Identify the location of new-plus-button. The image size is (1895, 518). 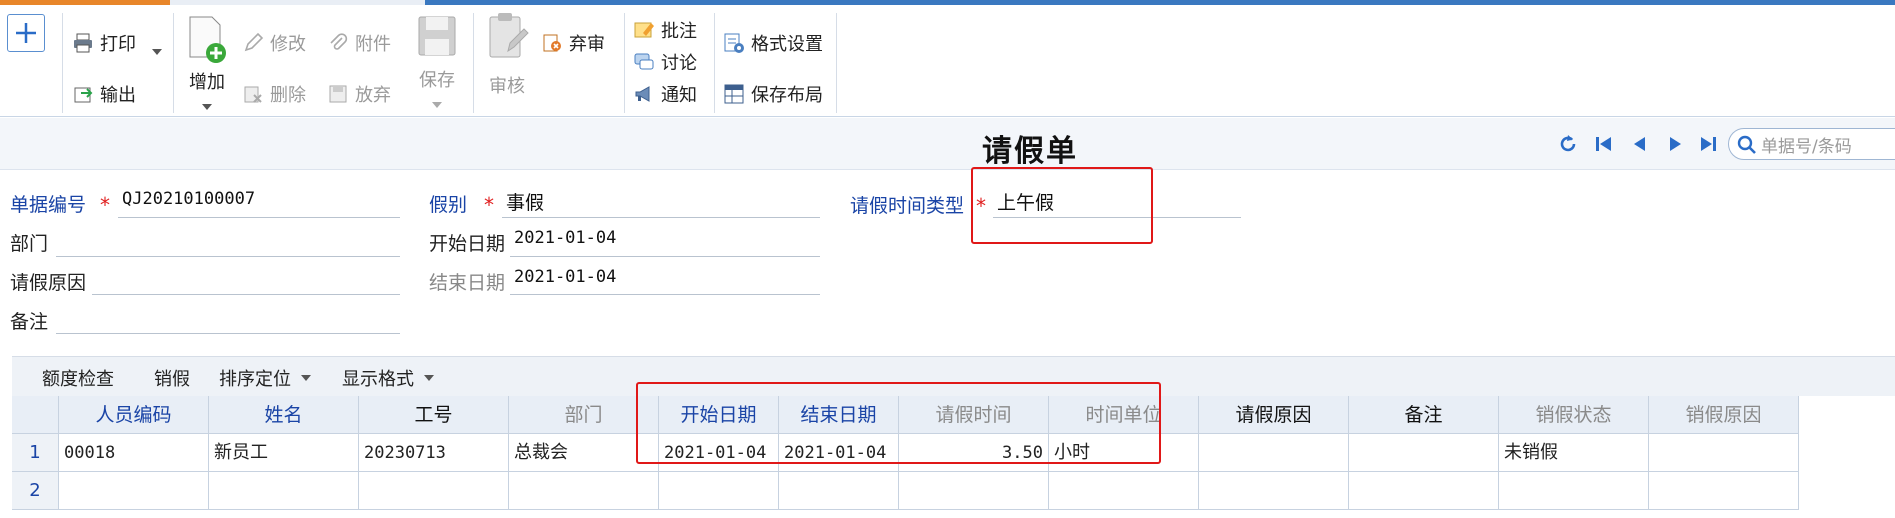
(26, 33).